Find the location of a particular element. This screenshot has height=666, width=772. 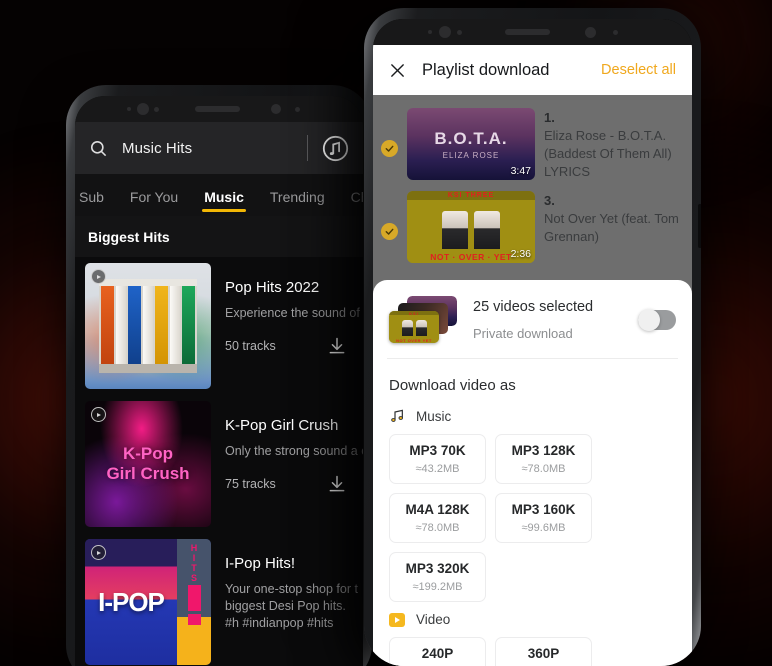

artwork-figures is located at coordinates (471, 225).